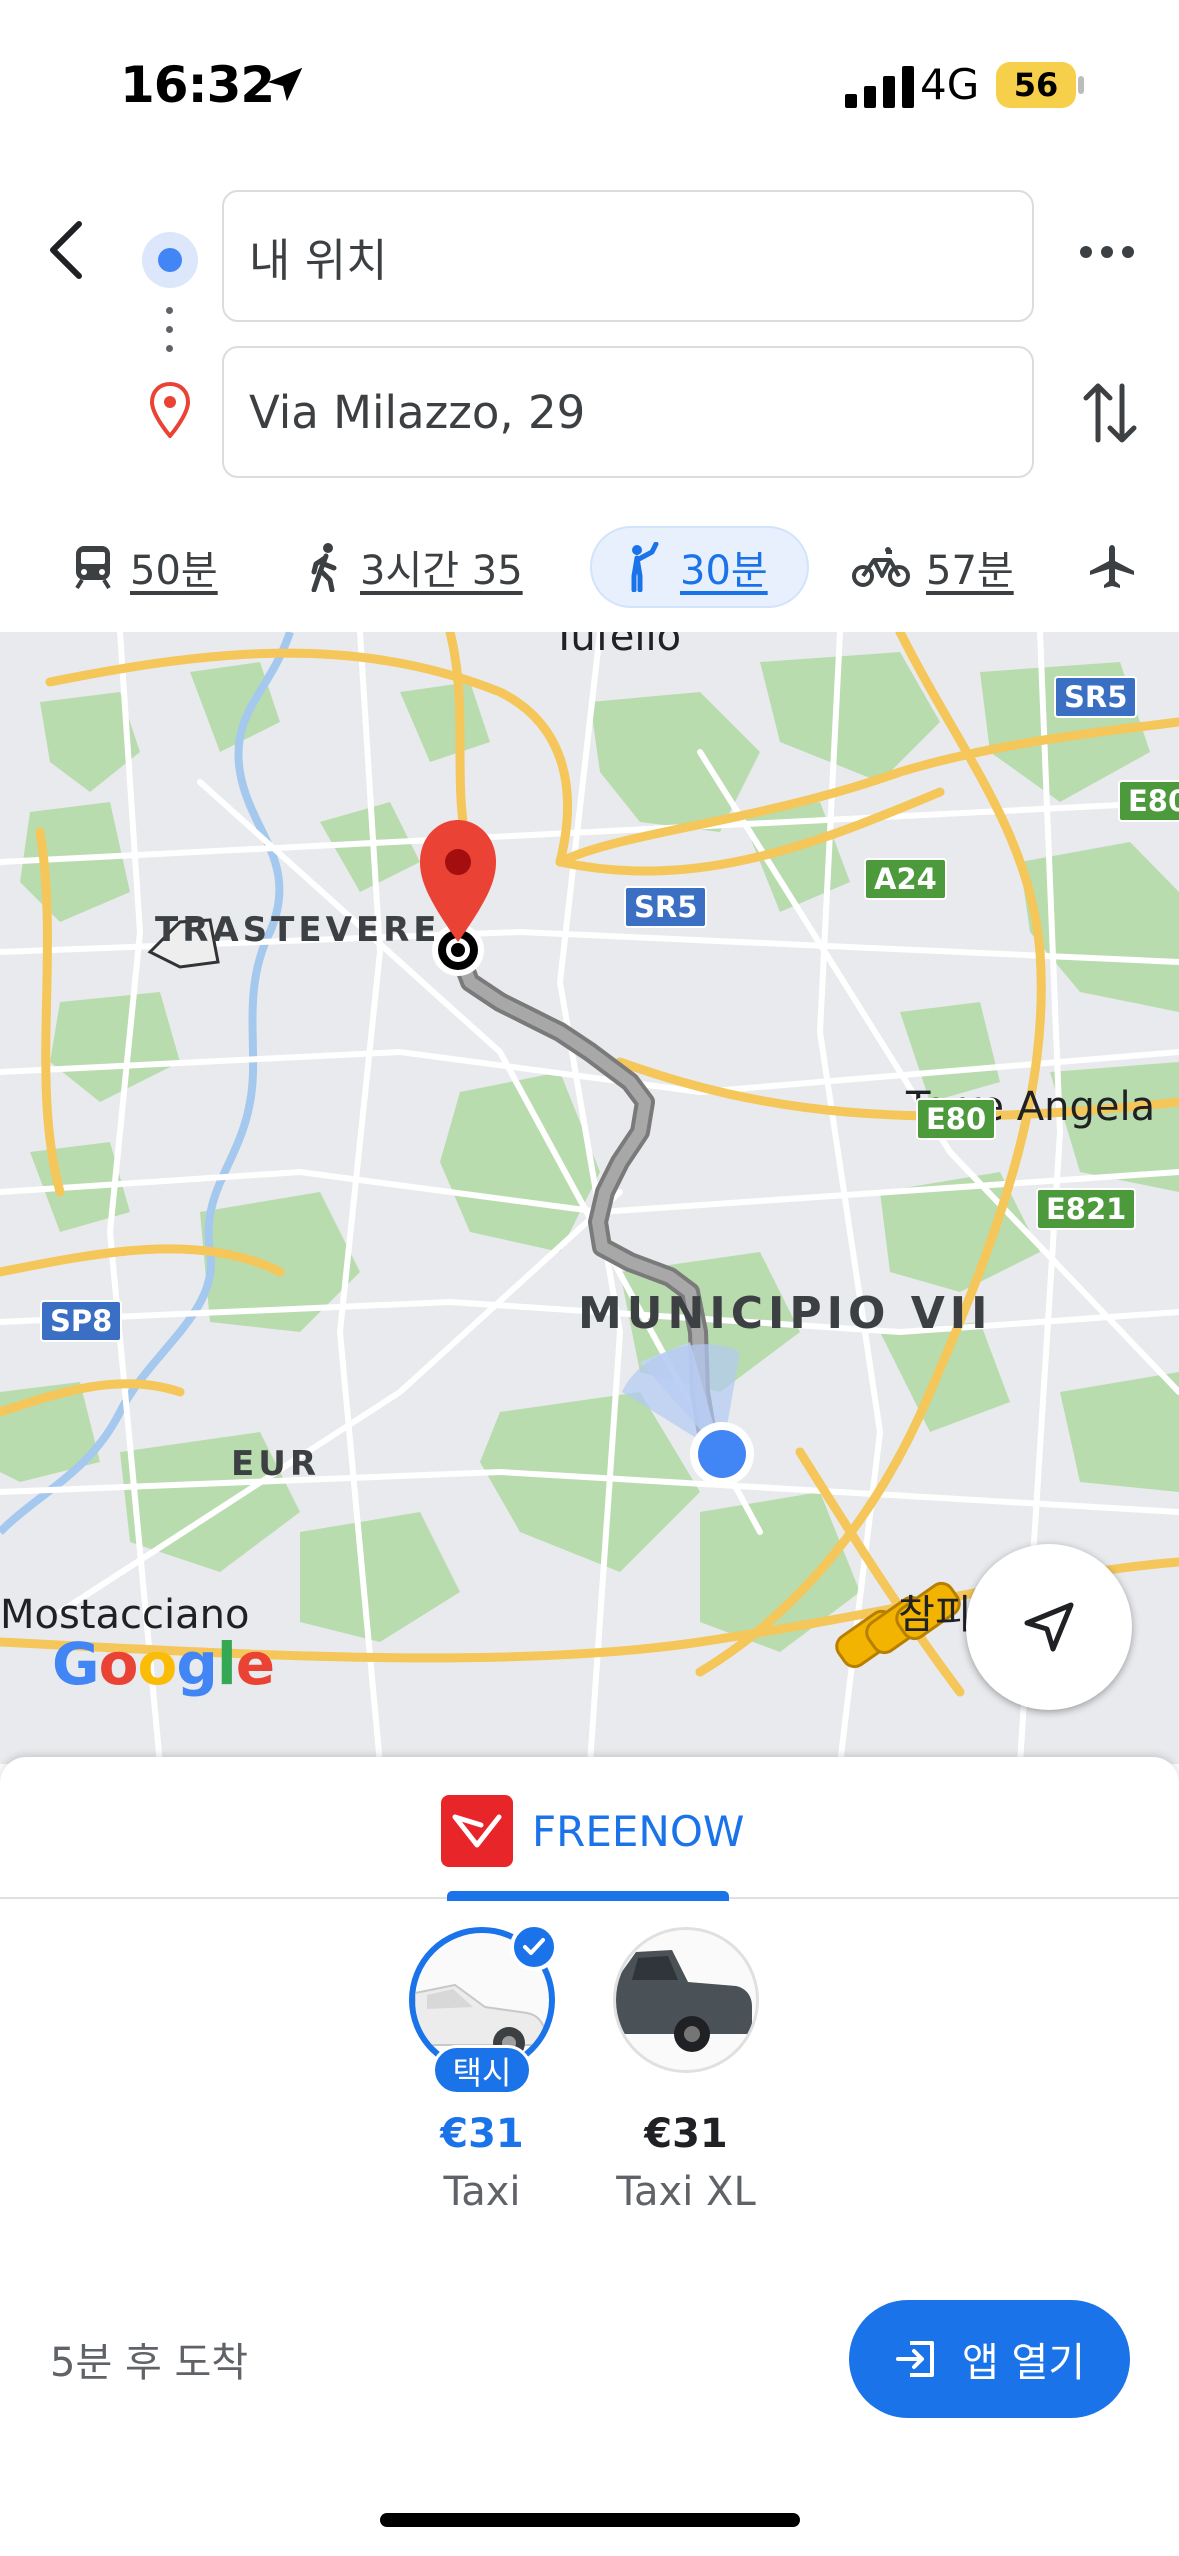 The width and height of the screenshot is (1179, 2556). I want to click on destination-field: Via Milazzo, 29, so click(628, 412).